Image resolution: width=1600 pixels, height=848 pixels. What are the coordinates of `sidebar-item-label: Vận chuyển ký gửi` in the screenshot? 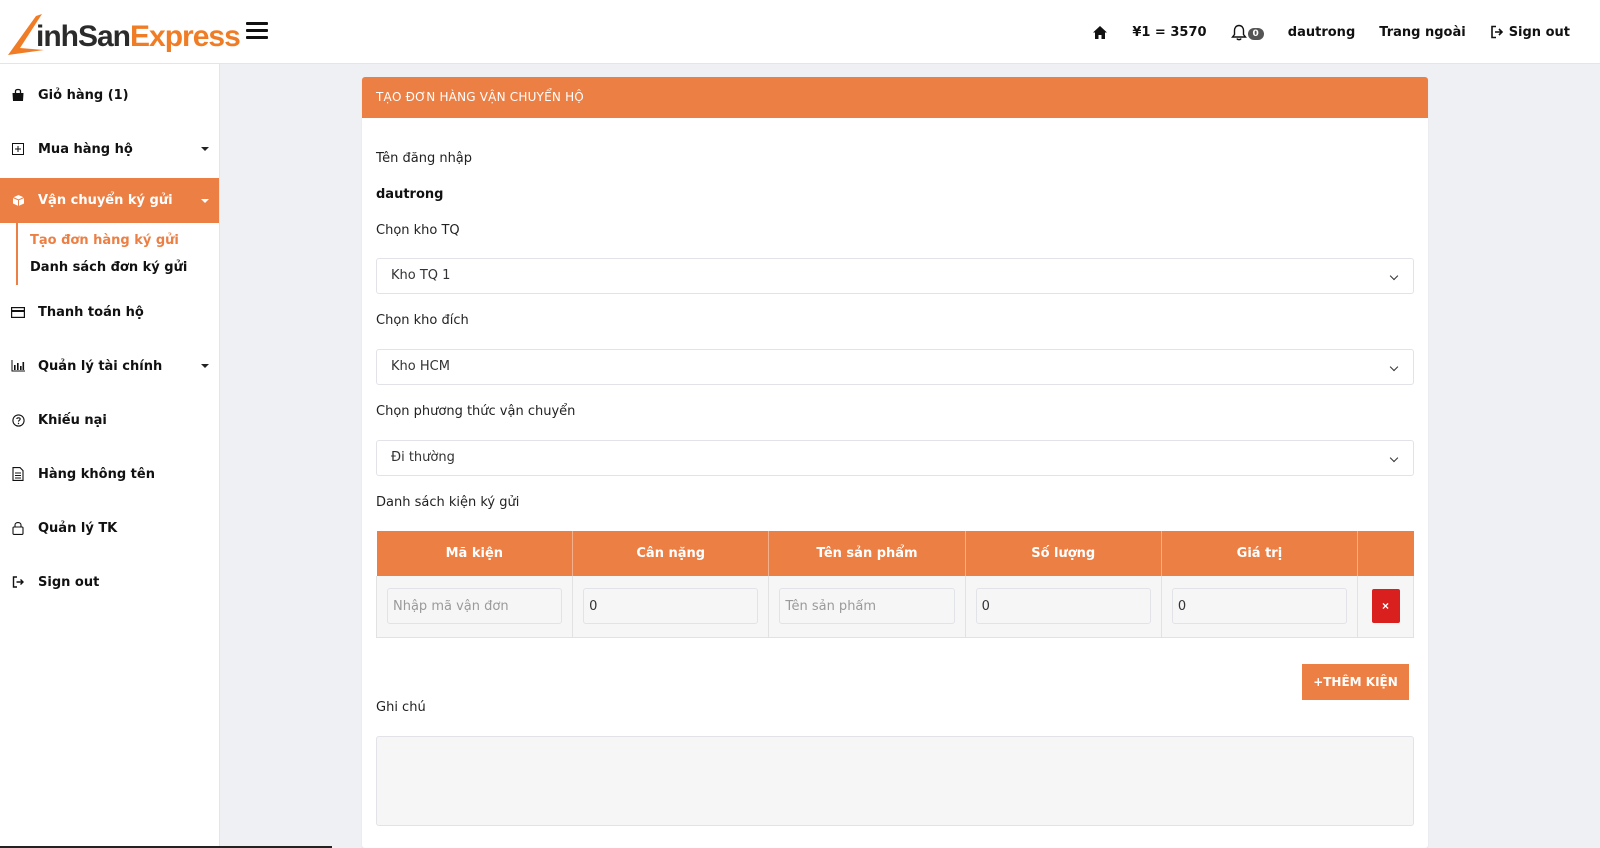 It's located at (105, 200).